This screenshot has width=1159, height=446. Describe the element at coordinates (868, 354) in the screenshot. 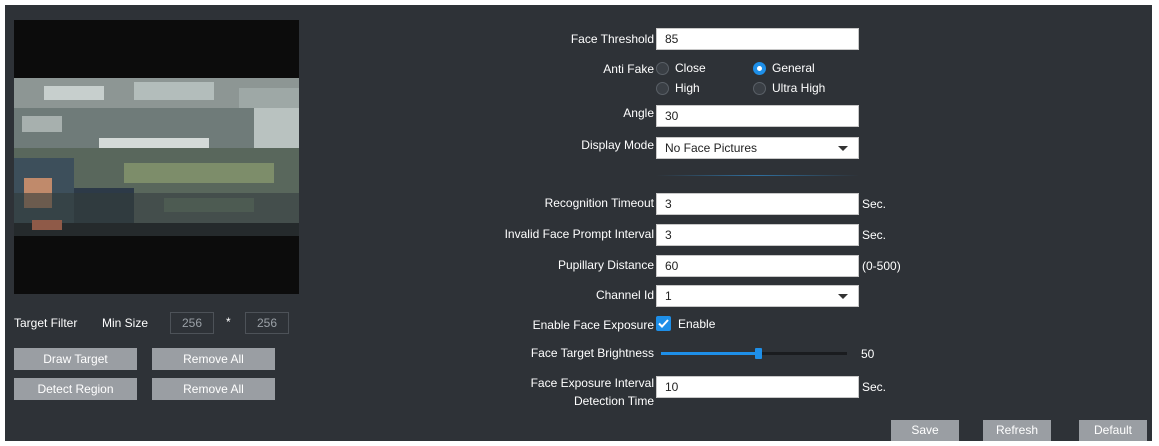

I see `brightness-value: 50` at that location.